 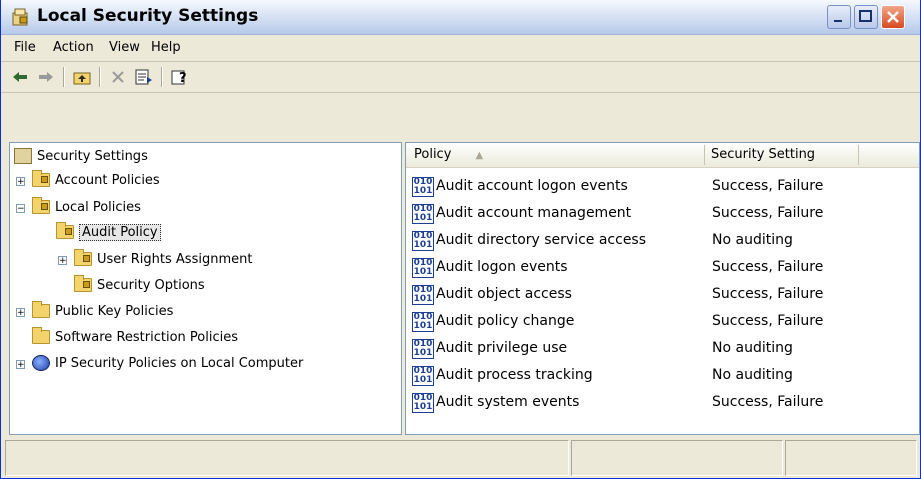 I want to click on menu-action: Action, so click(x=73, y=47).